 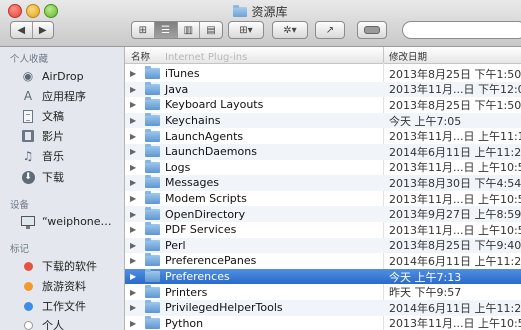 I want to click on sidebar-item-airdrop: ◉ AirDrop, so click(x=52, y=76).